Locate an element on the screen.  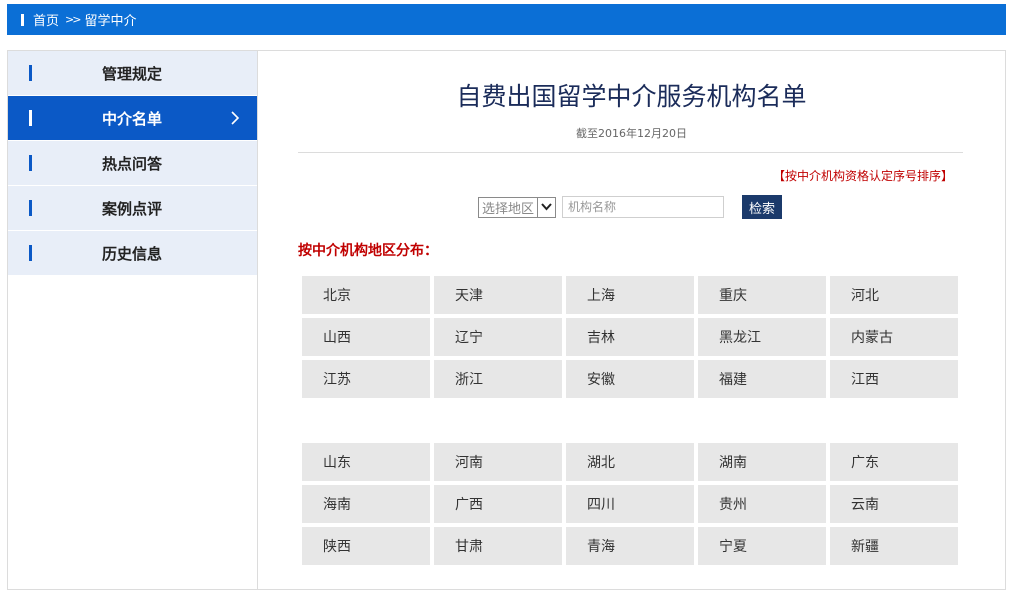
breadcrumb: 首页 >> 留学中介 is located at coordinates (506, 19).